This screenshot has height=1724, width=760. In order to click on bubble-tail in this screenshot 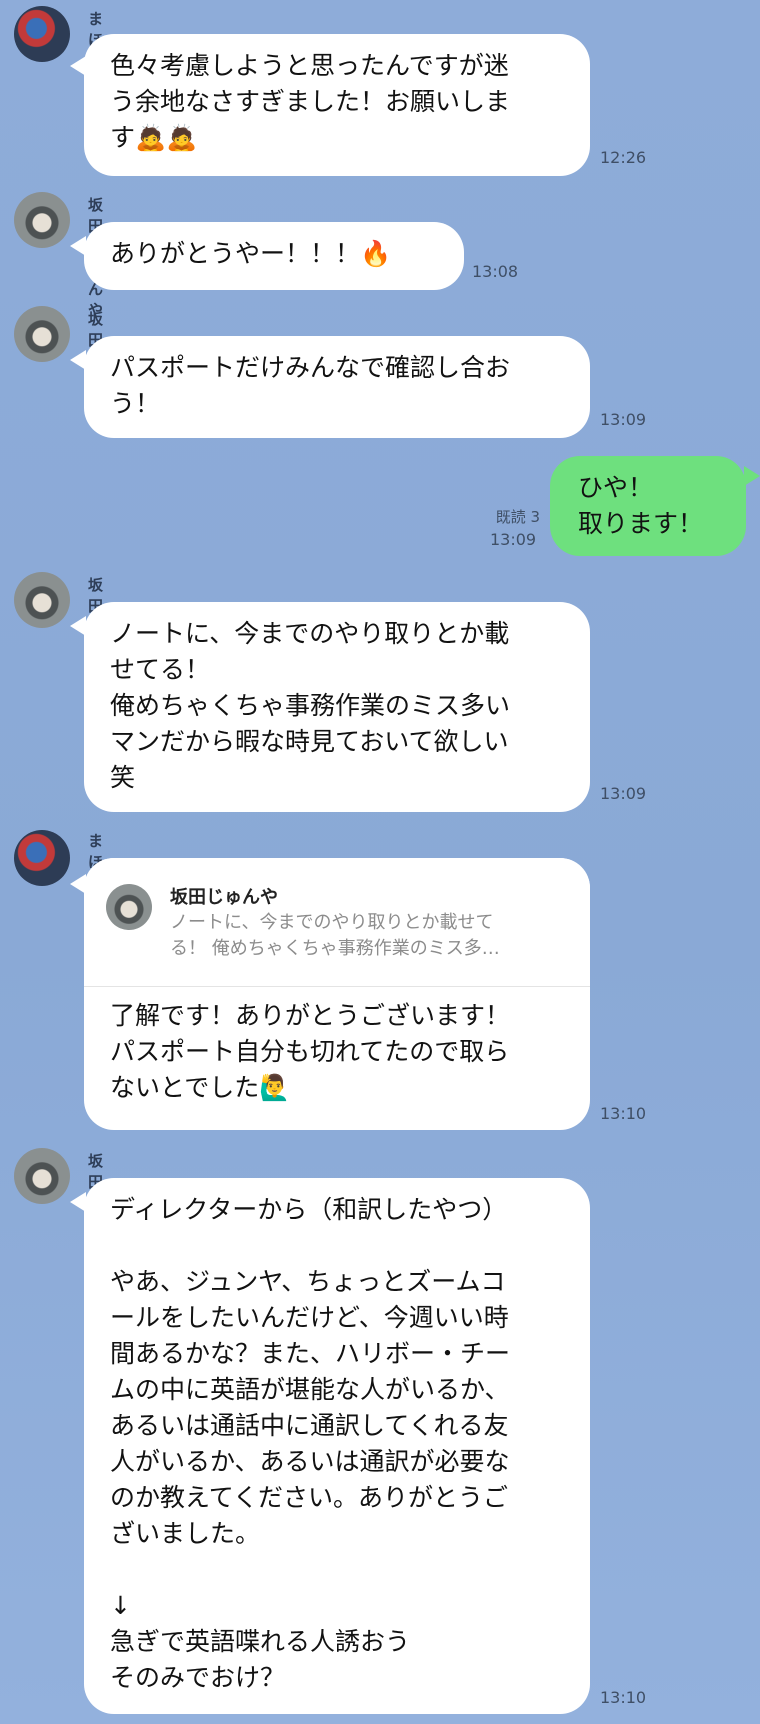, I will do `click(752, 476)`.